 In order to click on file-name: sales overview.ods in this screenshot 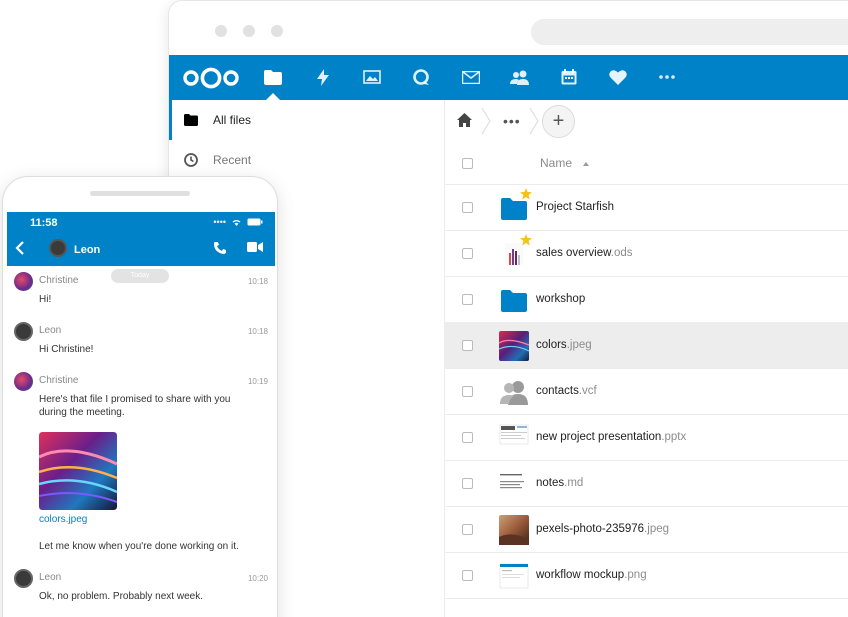, I will do `click(584, 253)`.